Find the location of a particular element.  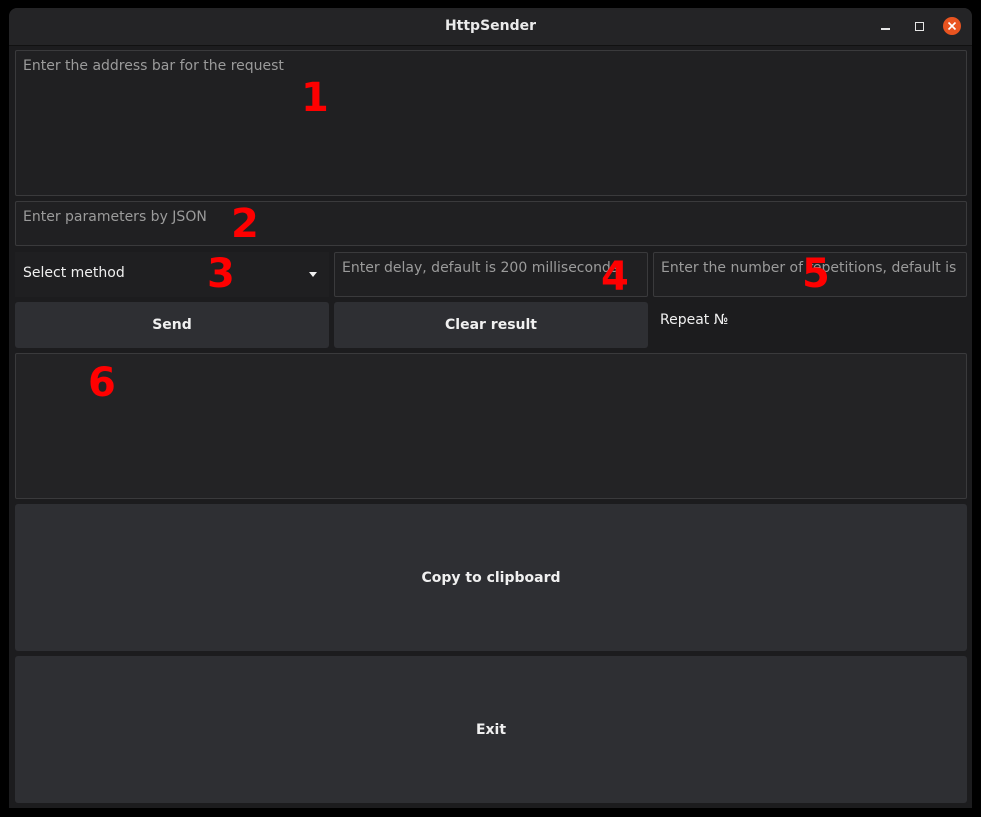

maximize-icon is located at coordinates (919, 26).